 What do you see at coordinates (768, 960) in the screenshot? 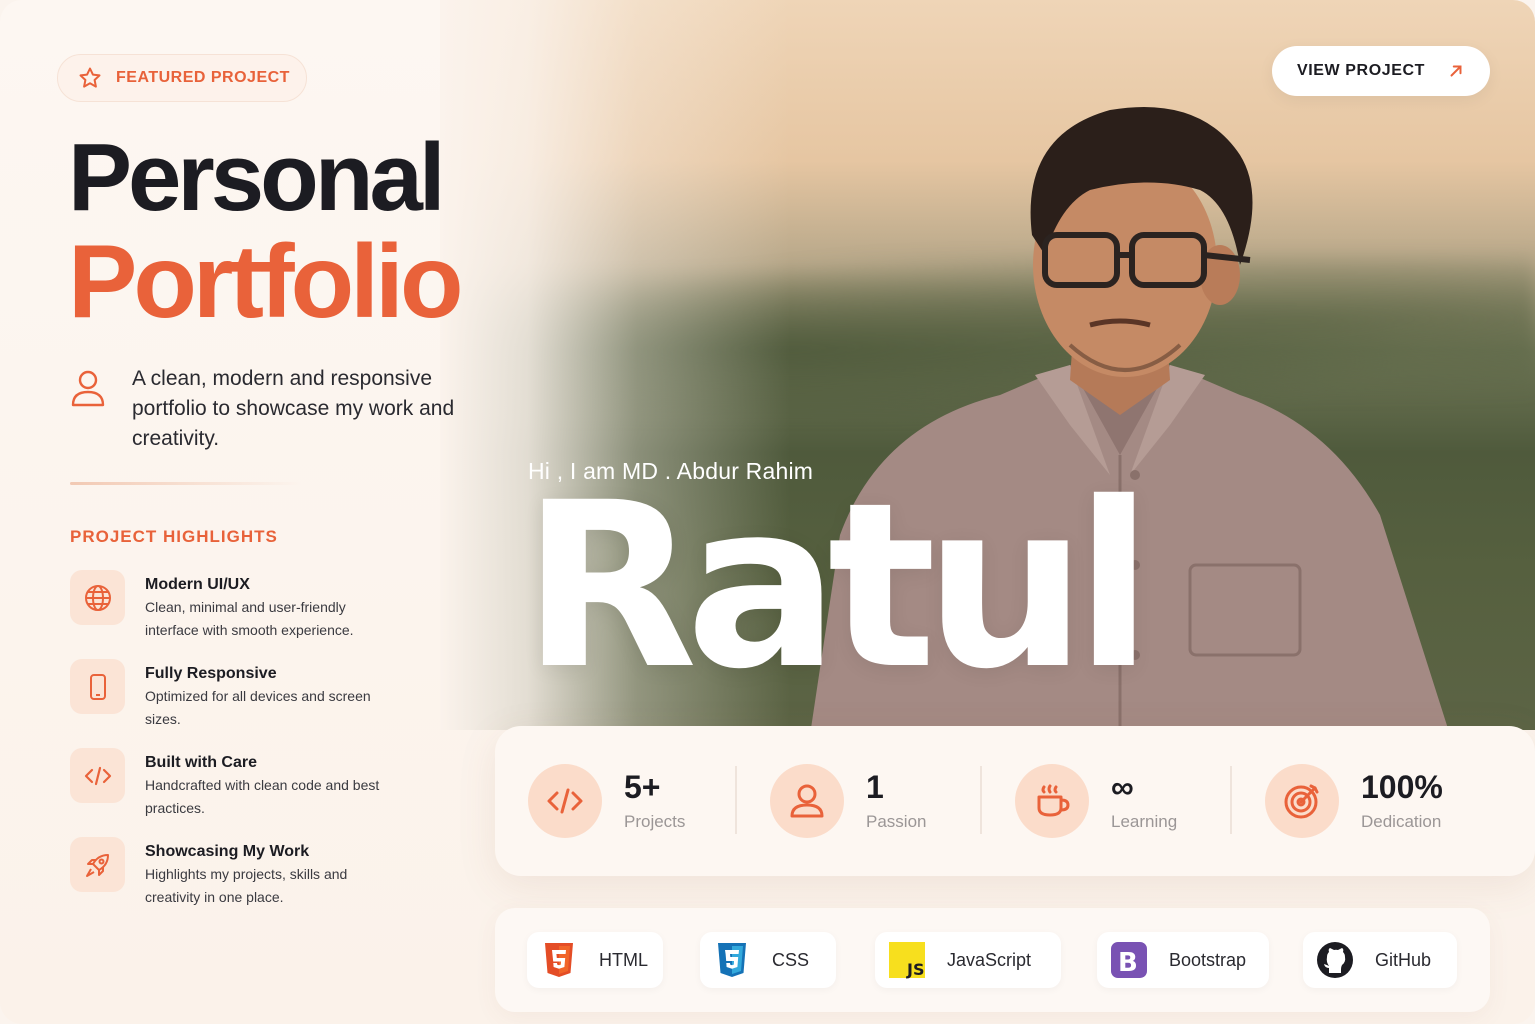
I see `tech-chip-css: CSS` at bounding box center [768, 960].